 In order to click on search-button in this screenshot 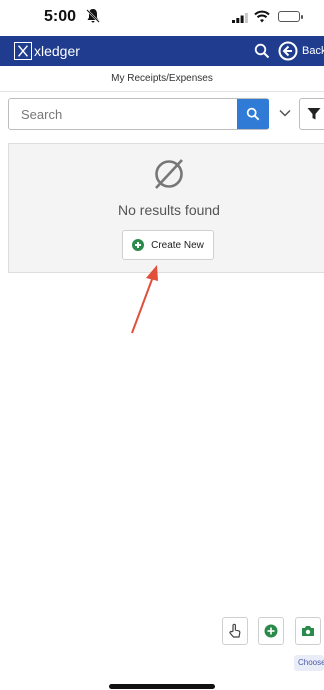, I will do `click(253, 114)`.